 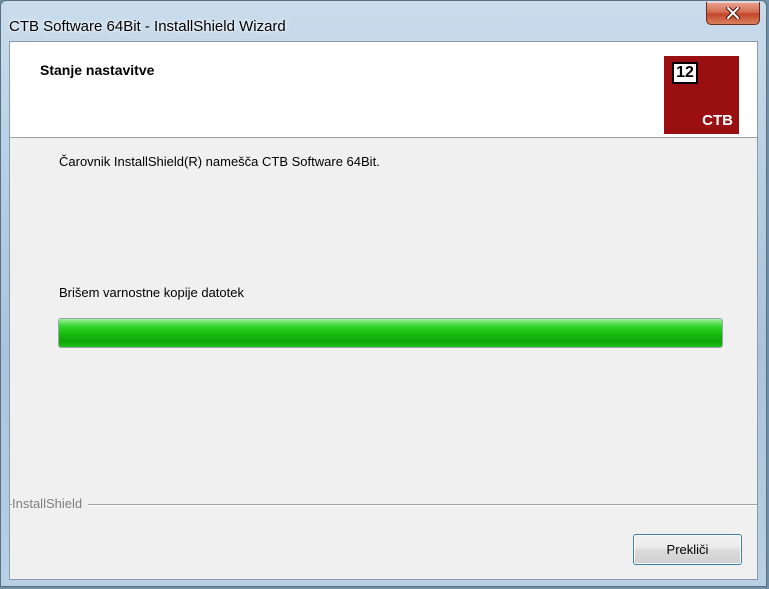 I want to click on logo-text: CTB, so click(x=717, y=120).